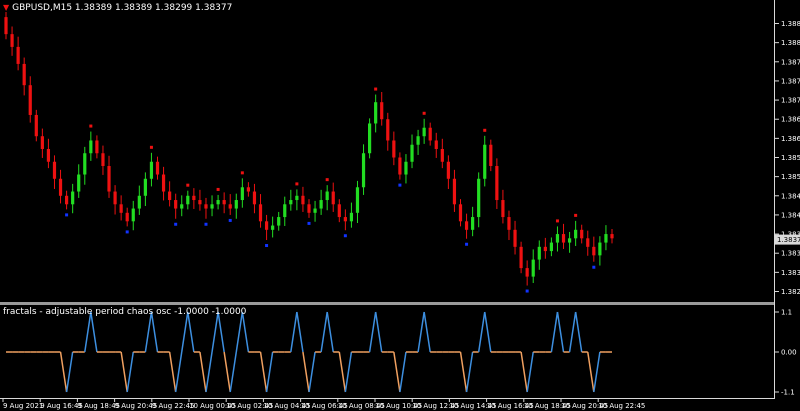 The height and width of the screenshot is (411, 800). I want to click on price-axis-label: 1.38795, so click(790, 62).